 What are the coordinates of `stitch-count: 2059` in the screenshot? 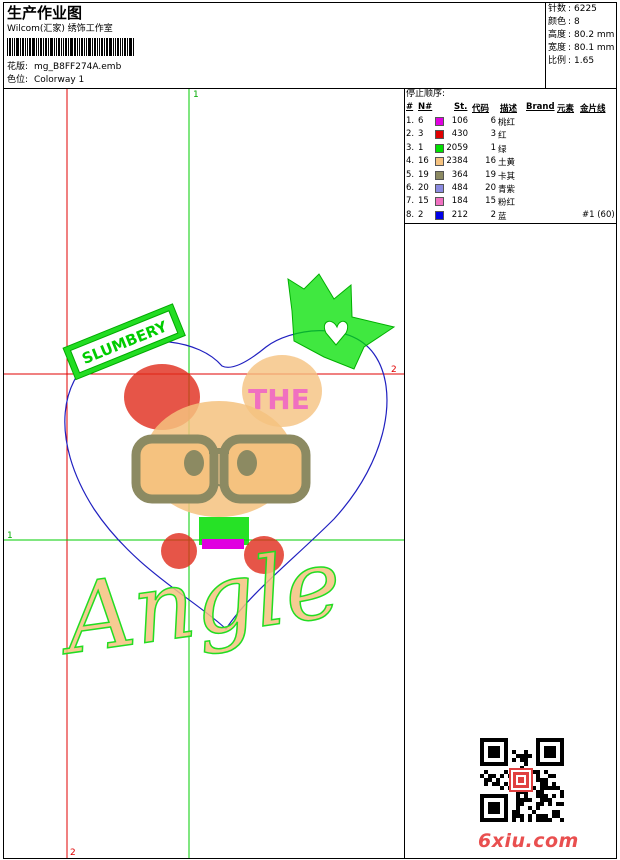 It's located at (457, 147).